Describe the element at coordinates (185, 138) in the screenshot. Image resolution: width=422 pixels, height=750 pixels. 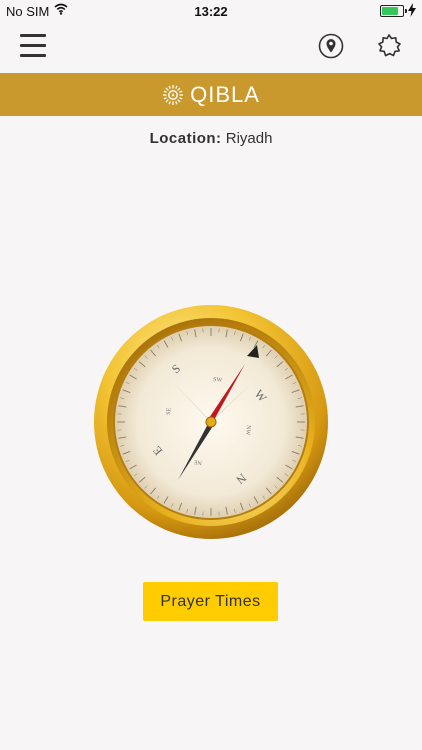
I see `location-label: Location:` at that location.